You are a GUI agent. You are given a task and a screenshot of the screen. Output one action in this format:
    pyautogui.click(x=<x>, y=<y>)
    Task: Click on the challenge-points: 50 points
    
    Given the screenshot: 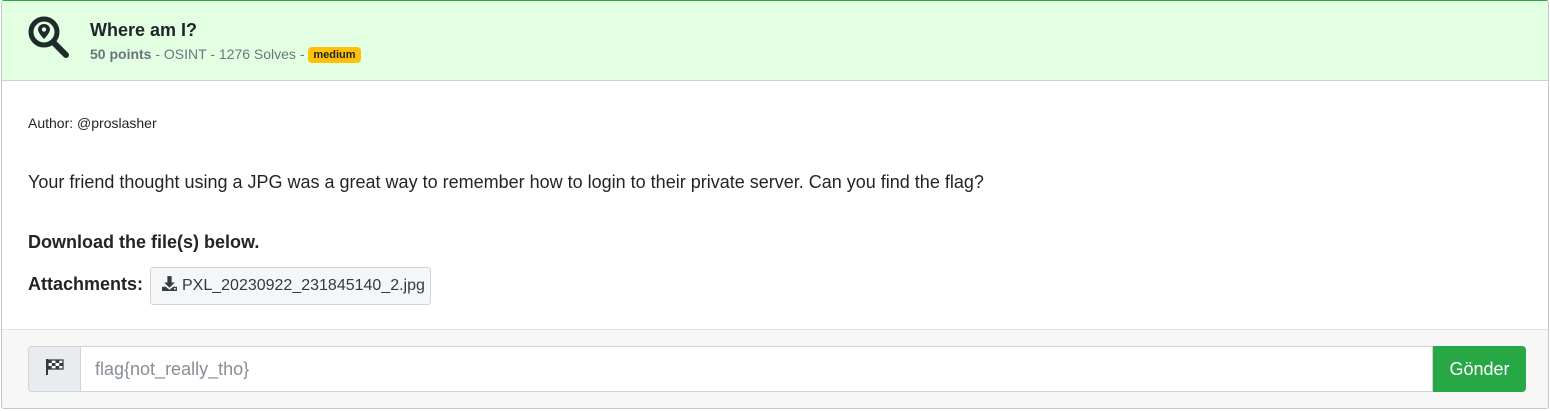 What is the action you would take?
    pyautogui.click(x=121, y=54)
    